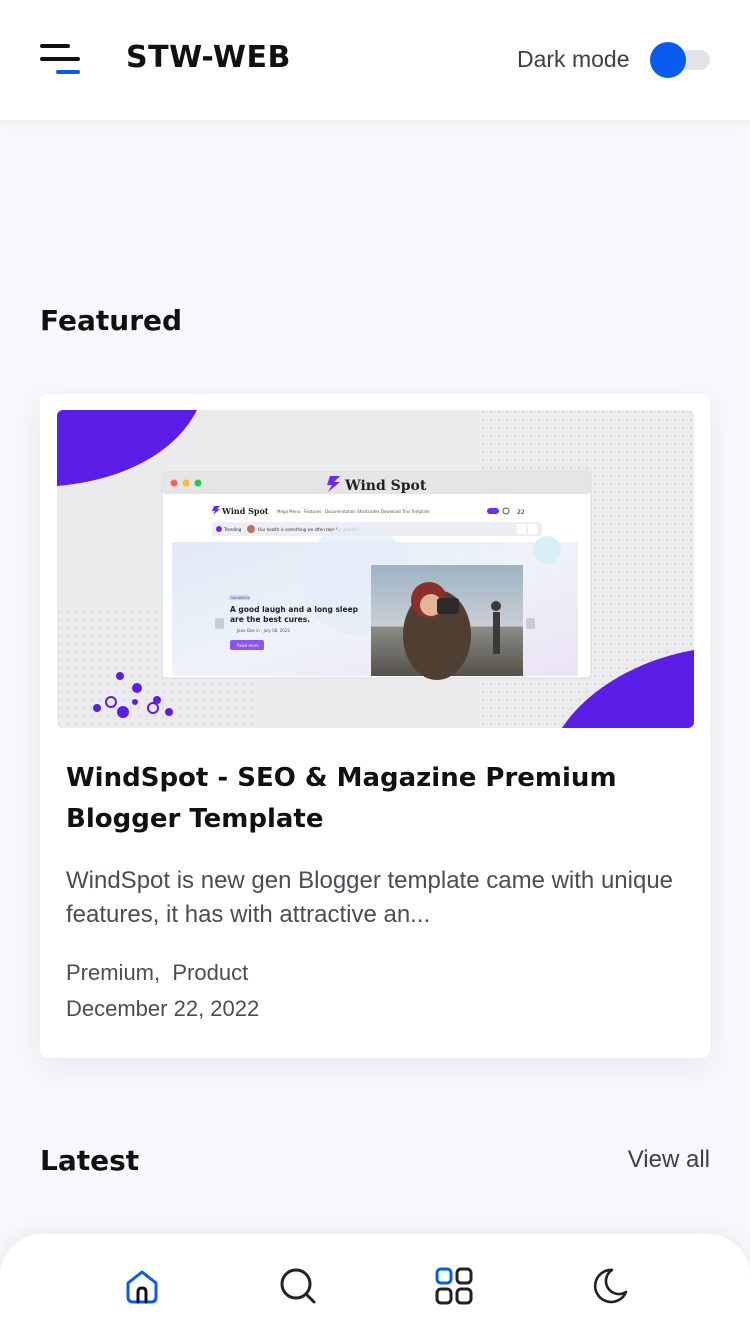 Image resolution: width=750 pixels, height=1334 pixels. What do you see at coordinates (232, 529) in the screenshot?
I see `svg-text: Trending` at bounding box center [232, 529].